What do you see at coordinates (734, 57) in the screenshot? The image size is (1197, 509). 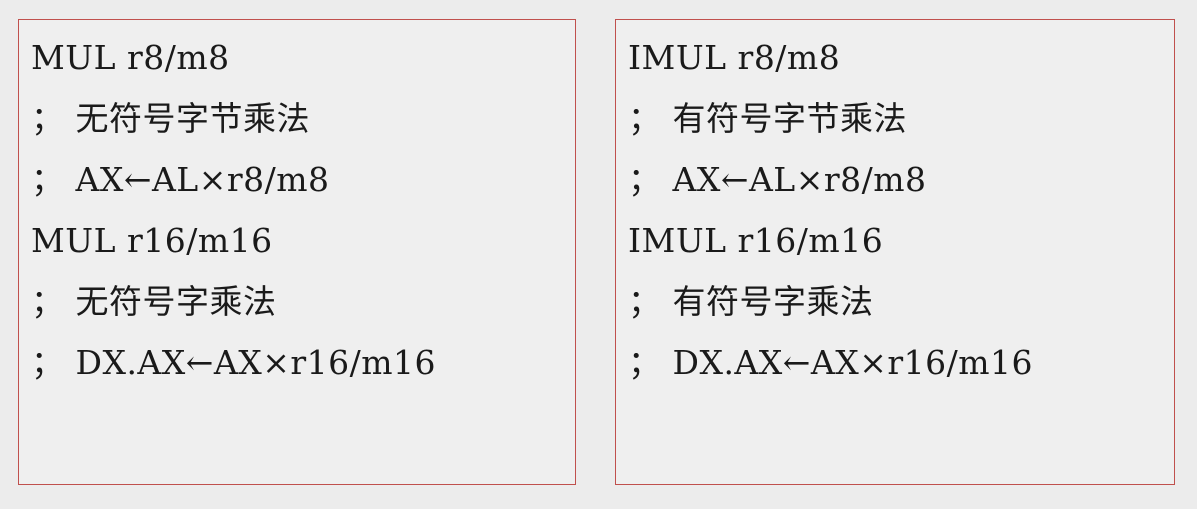 I see `imul-r8-instruction: IMUL r8/m8` at bounding box center [734, 57].